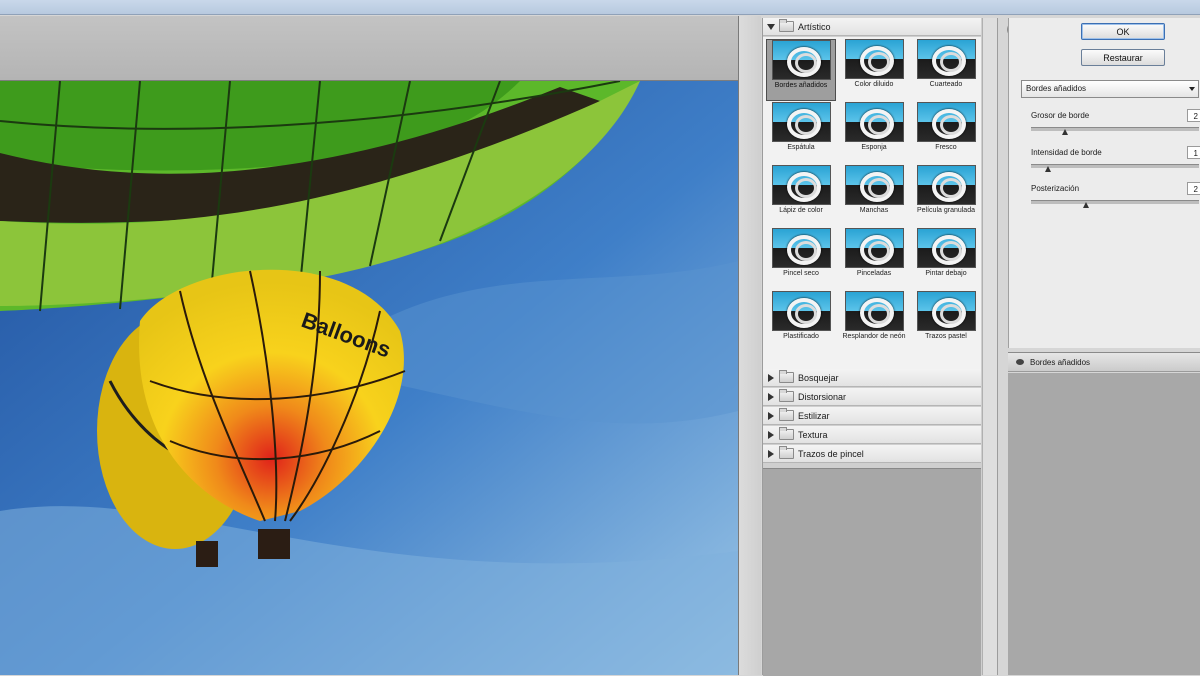 This screenshot has height=676, width=1200. What do you see at coordinates (874, 84) in the screenshot?
I see `filter-thumb-label: Color diluido` at bounding box center [874, 84].